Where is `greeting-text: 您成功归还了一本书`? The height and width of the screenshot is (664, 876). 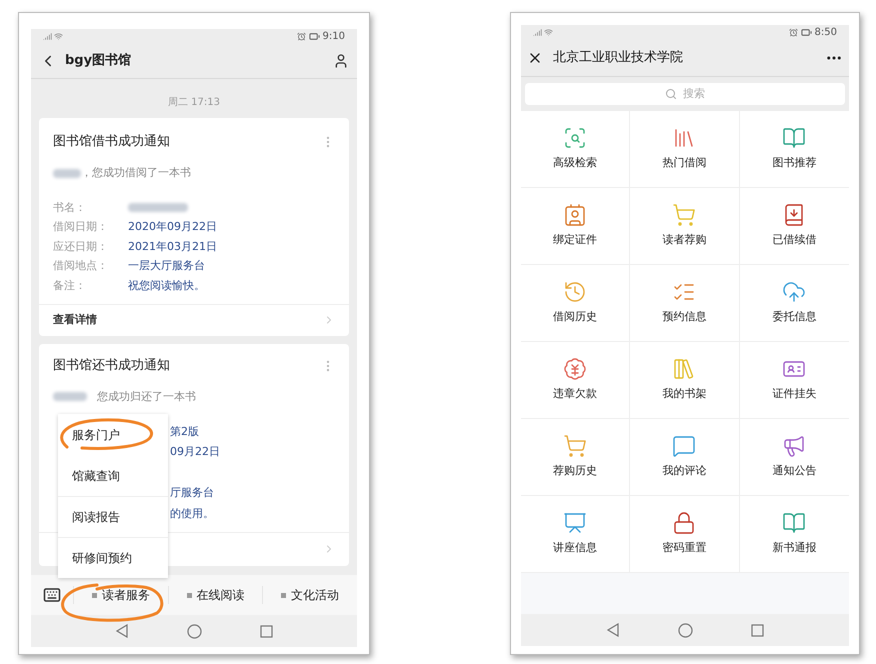 greeting-text: 您成功归还了一本书 is located at coordinates (146, 397).